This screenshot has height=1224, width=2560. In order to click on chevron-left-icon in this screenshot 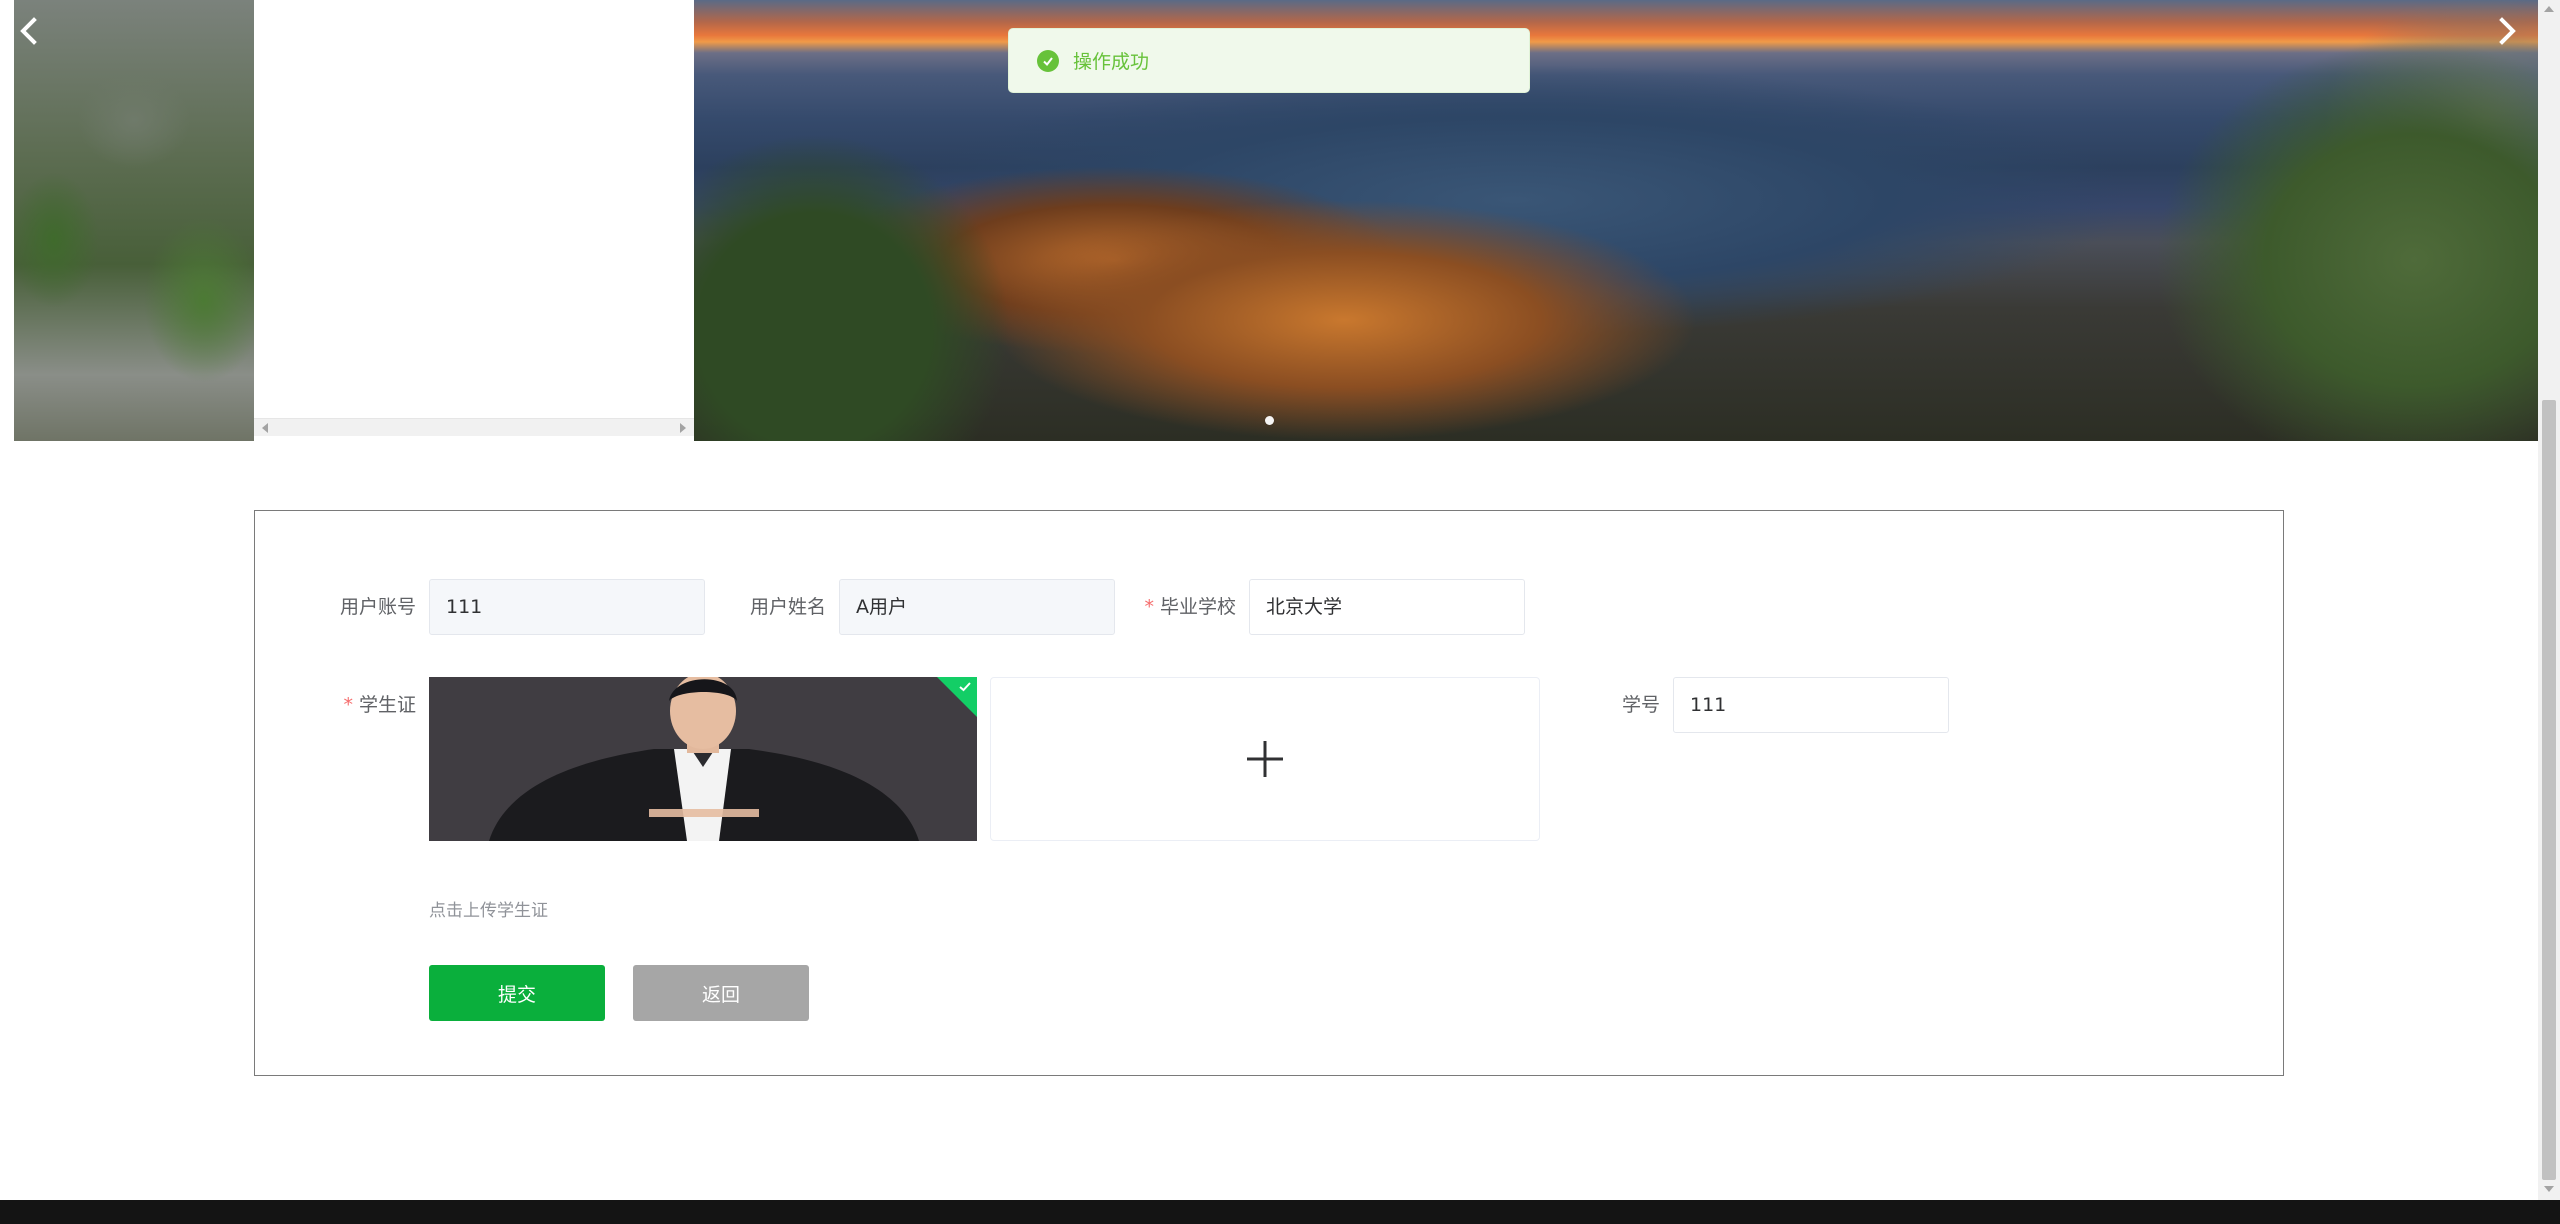, I will do `click(28, 31)`.